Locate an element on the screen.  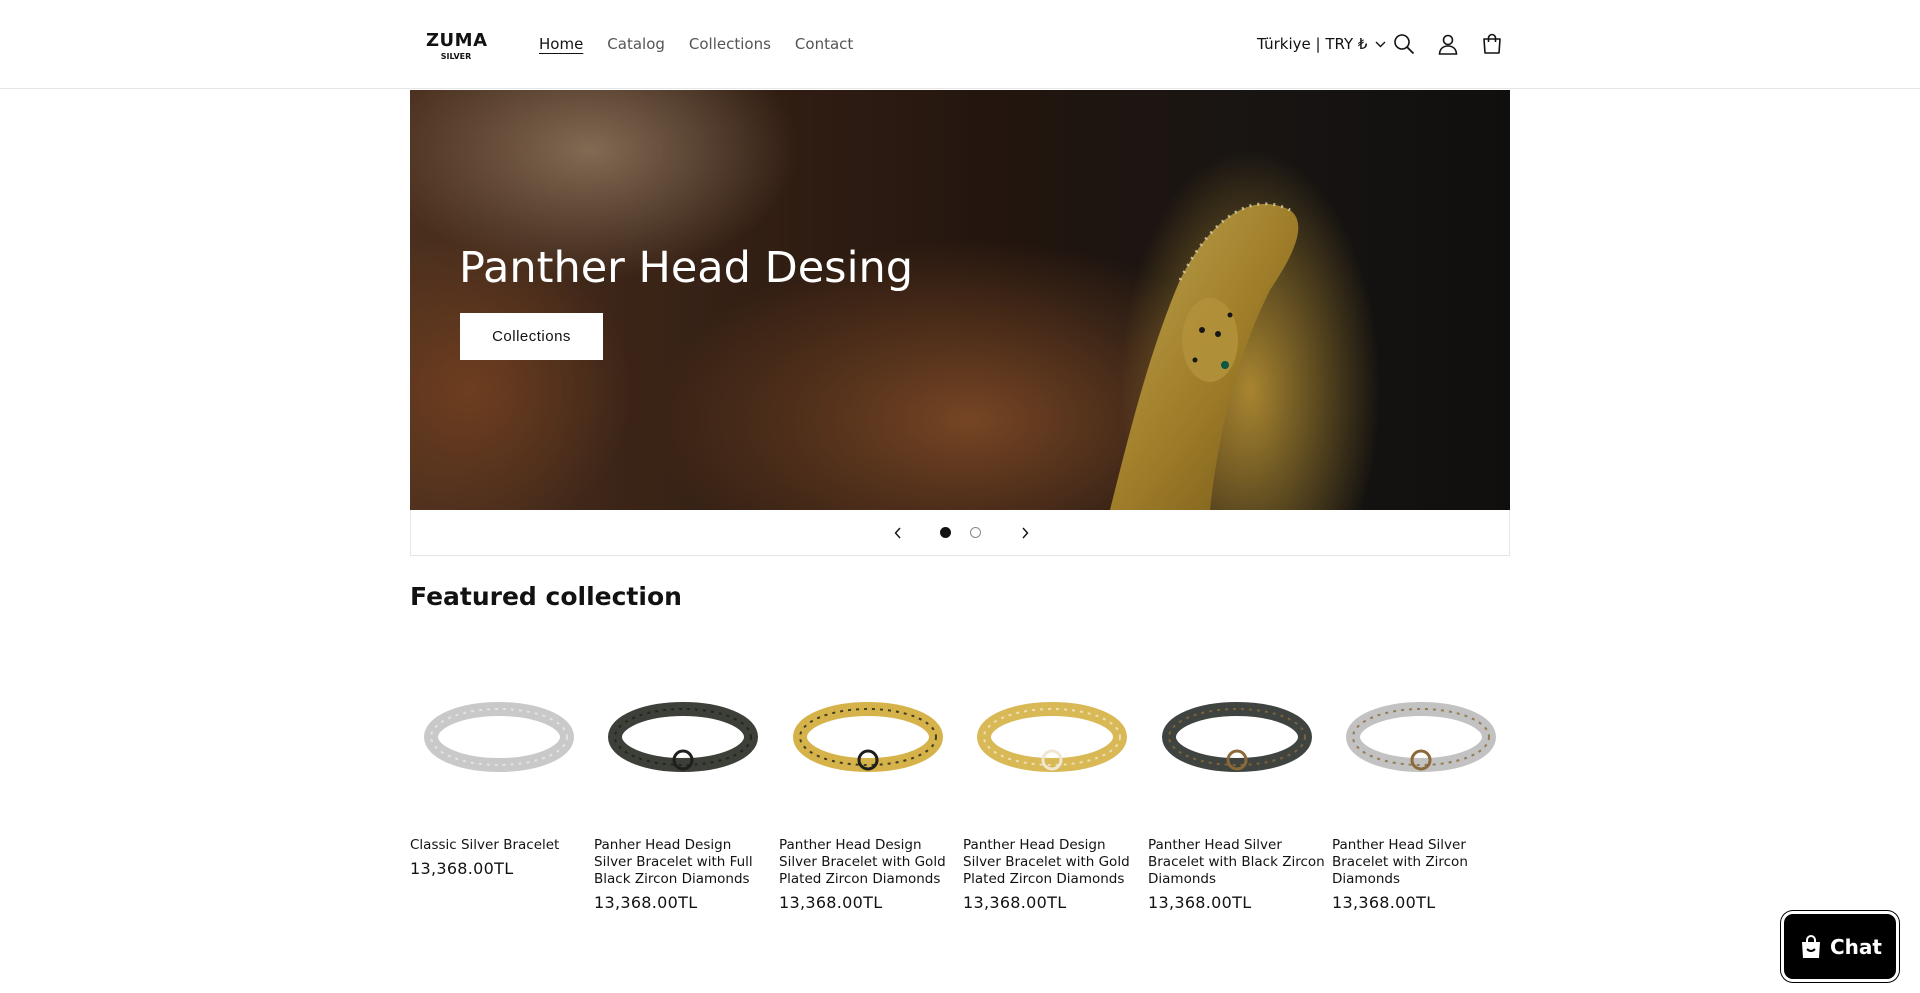
logo-subtitle: SILVER is located at coordinates (456, 56).